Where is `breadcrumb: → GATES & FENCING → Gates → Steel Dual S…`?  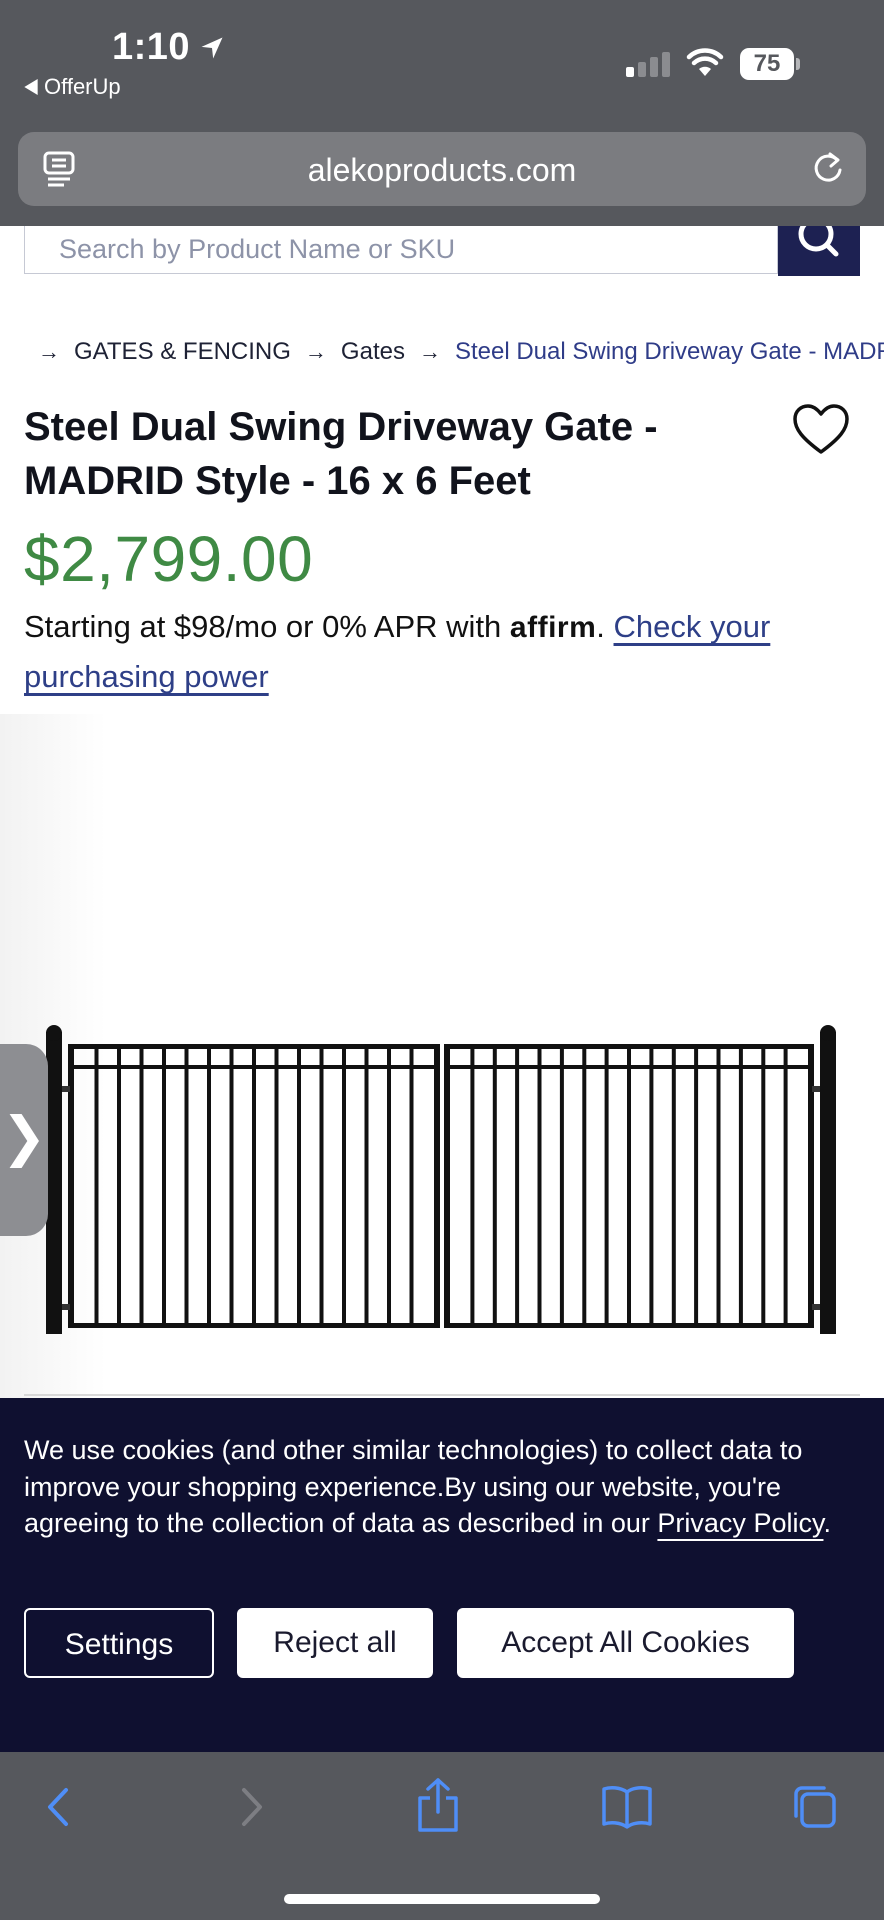 breadcrumb: → GATES & FENCING → Gates → Steel Dual S… is located at coordinates (454, 352).